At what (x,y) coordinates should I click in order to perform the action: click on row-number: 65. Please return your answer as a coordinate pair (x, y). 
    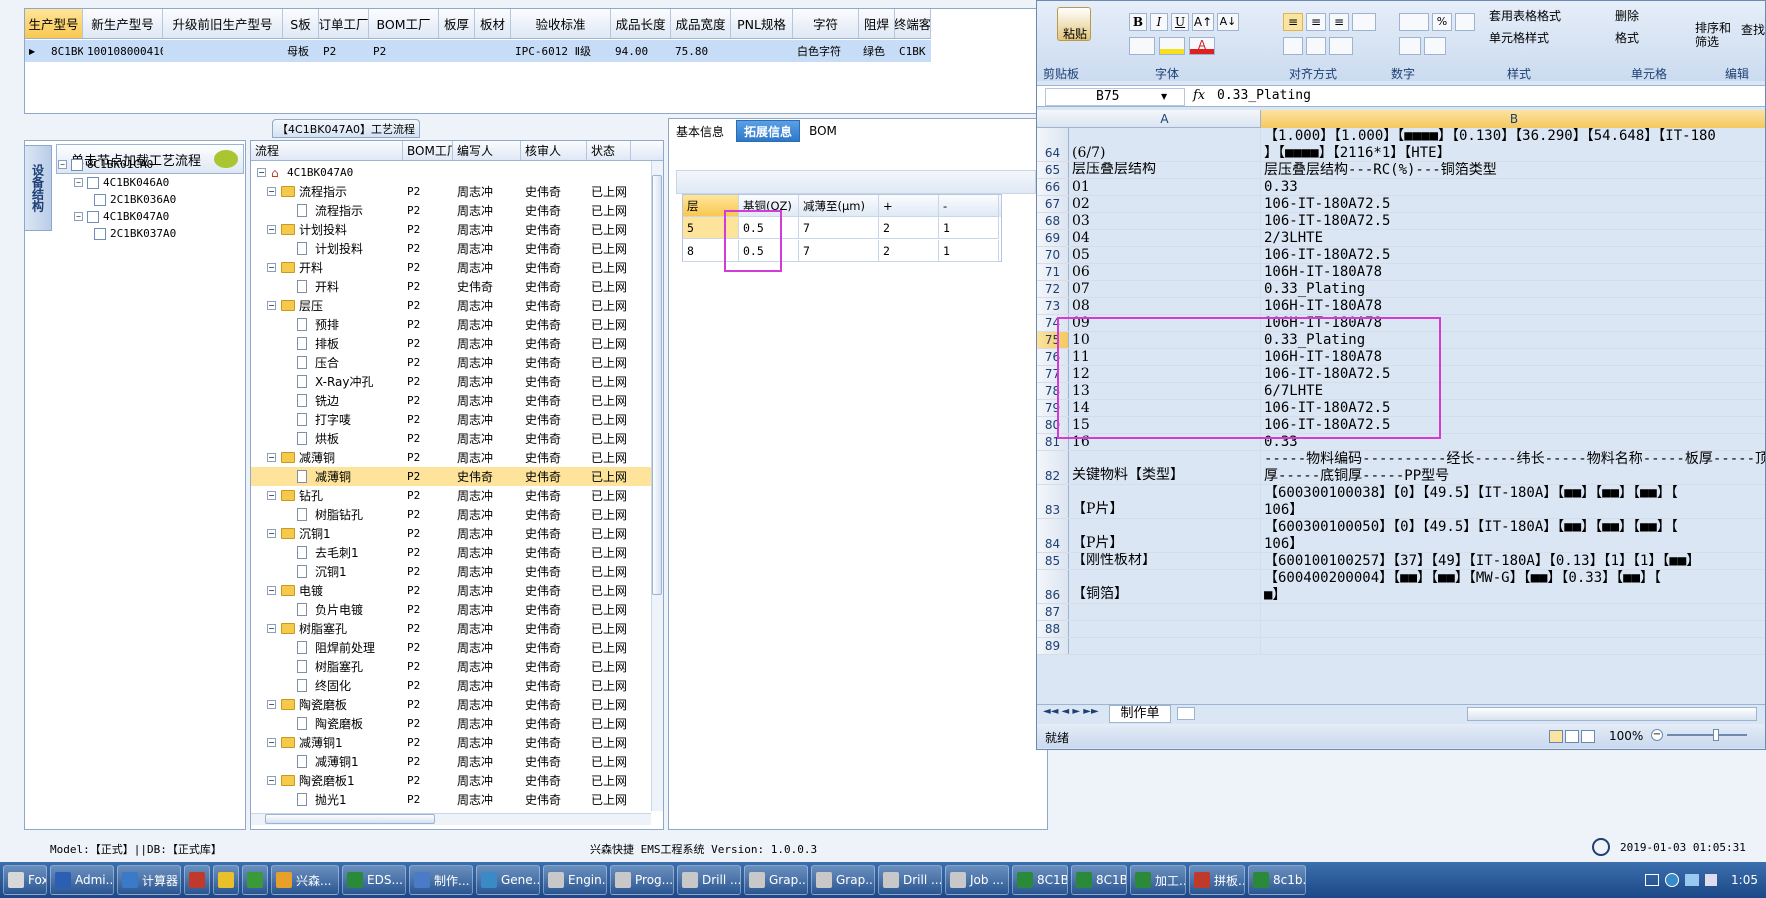
    Looking at the image, I should click on (1053, 170).